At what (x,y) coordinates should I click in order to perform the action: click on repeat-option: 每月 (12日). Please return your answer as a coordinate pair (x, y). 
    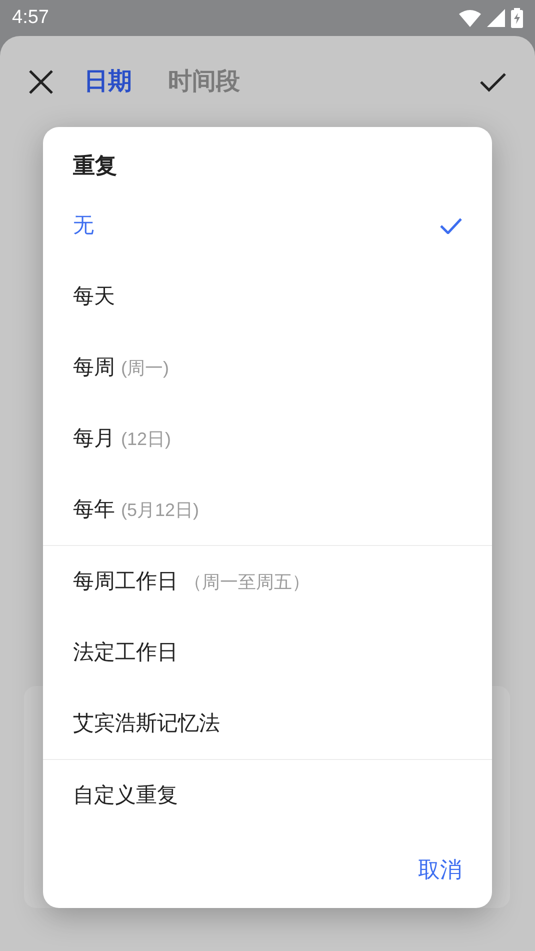
    Looking at the image, I should click on (267, 438).